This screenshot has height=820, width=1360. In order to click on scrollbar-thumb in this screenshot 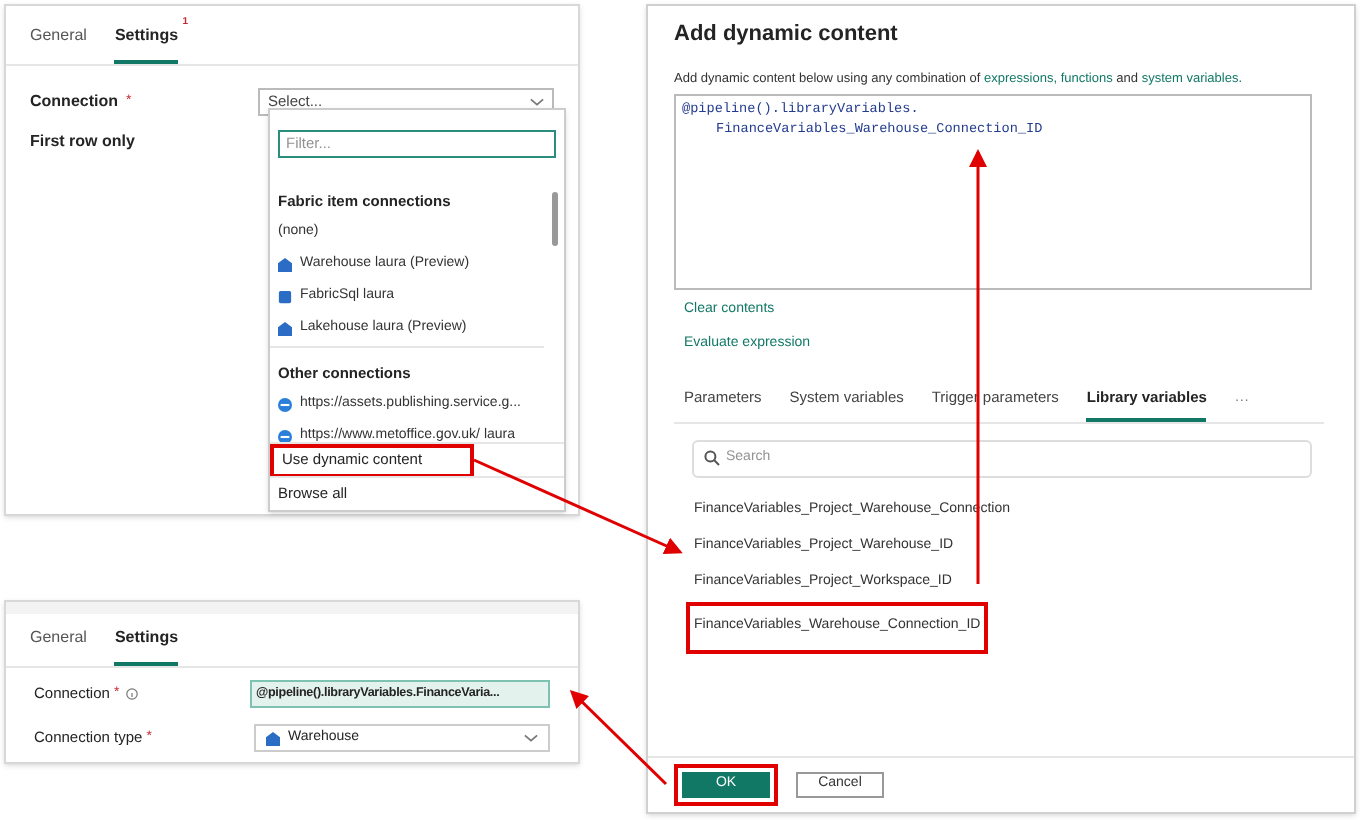, I will do `click(555, 219)`.